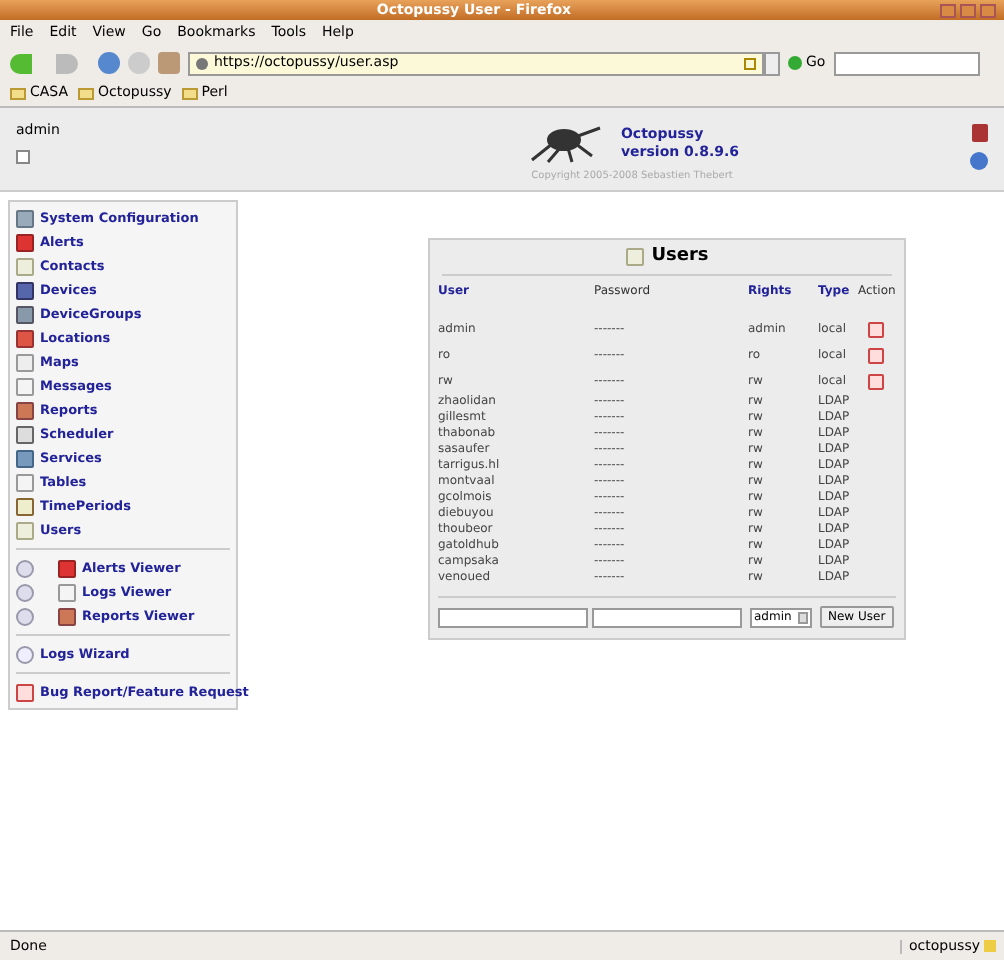 This screenshot has height=960, width=1004. What do you see at coordinates (680, 257) in the screenshot?
I see `panel-title: Users` at bounding box center [680, 257].